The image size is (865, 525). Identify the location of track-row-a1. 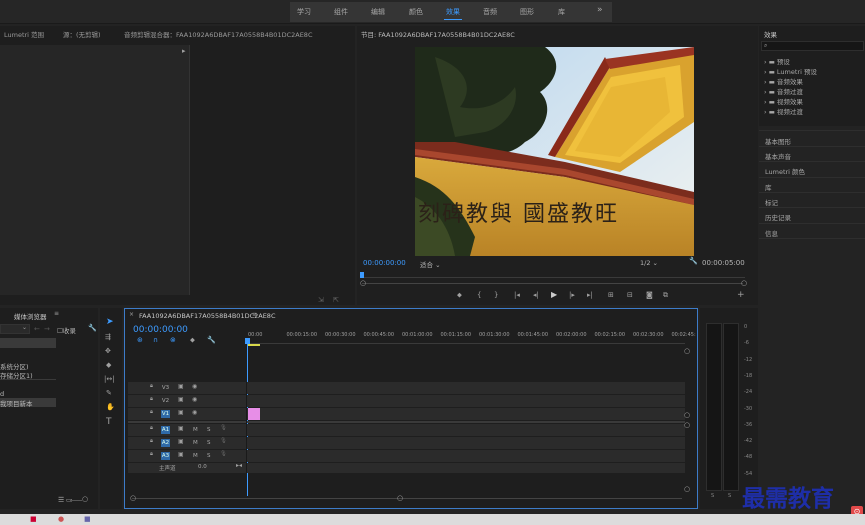
(406, 430).